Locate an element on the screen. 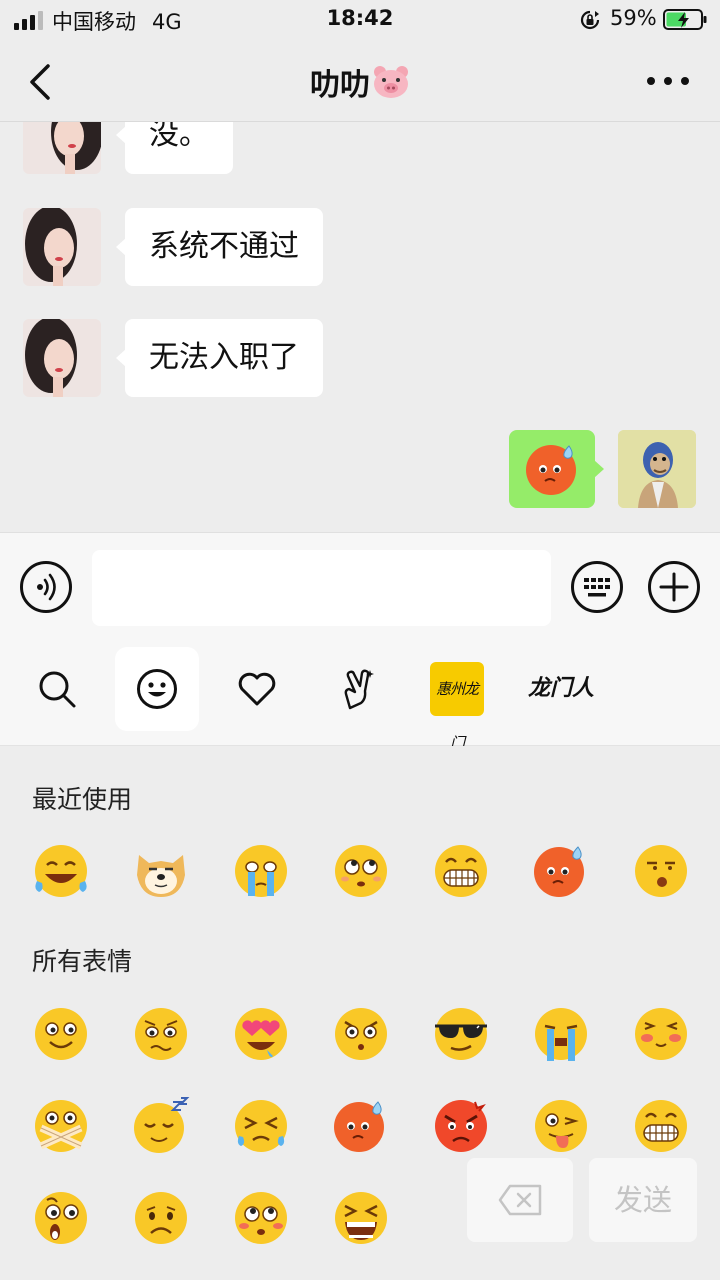 This screenshot has width=720, height=1280. backspace-icon is located at coordinates (520, 1200).